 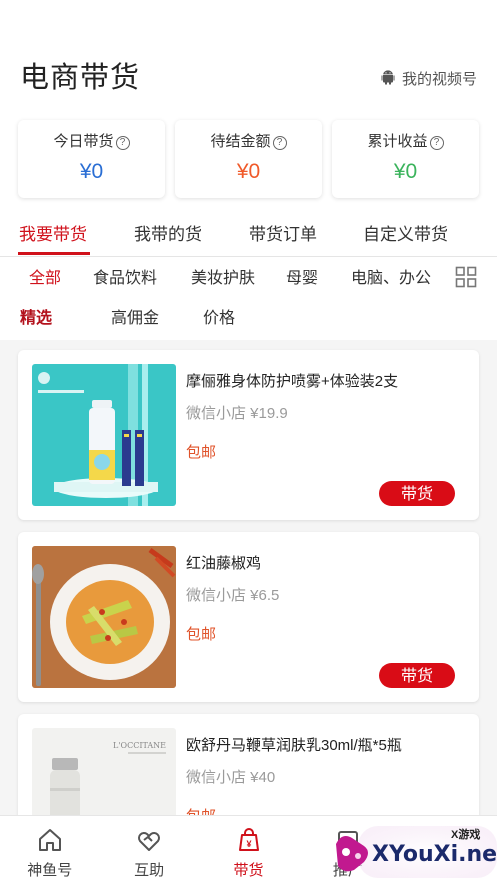 I want to click on tab-orders: 带货订单, so click(x=283, y=232).